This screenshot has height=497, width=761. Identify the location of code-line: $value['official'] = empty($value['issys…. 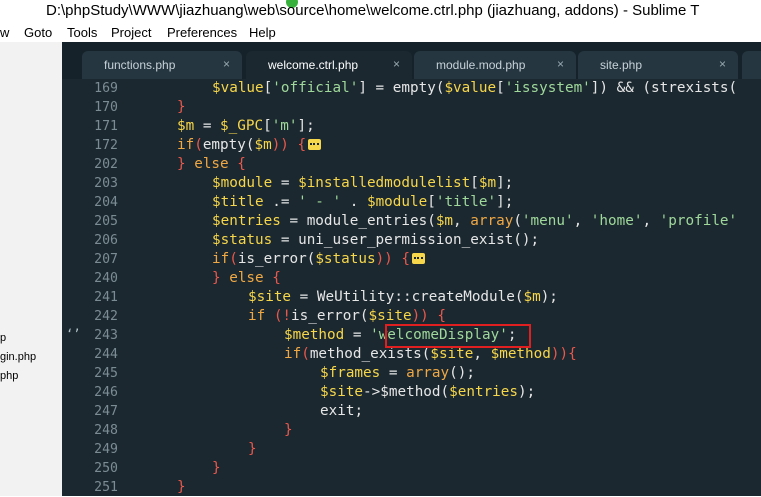
(475, 88).